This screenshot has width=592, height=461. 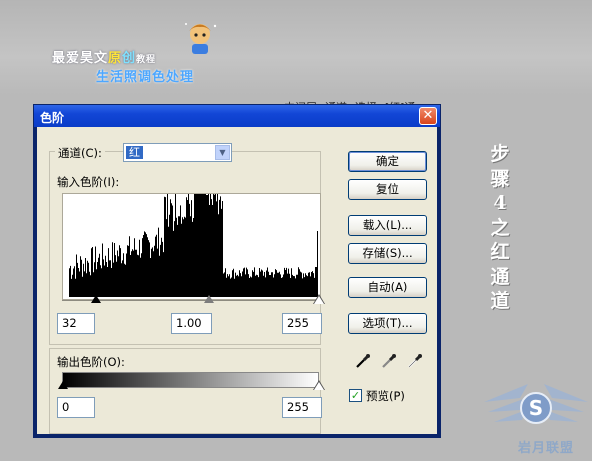 What do you see at coordinates (389, 361) in the screenshot?
I see `gray-eyedropper-icon` at bounding box center [389, 361].